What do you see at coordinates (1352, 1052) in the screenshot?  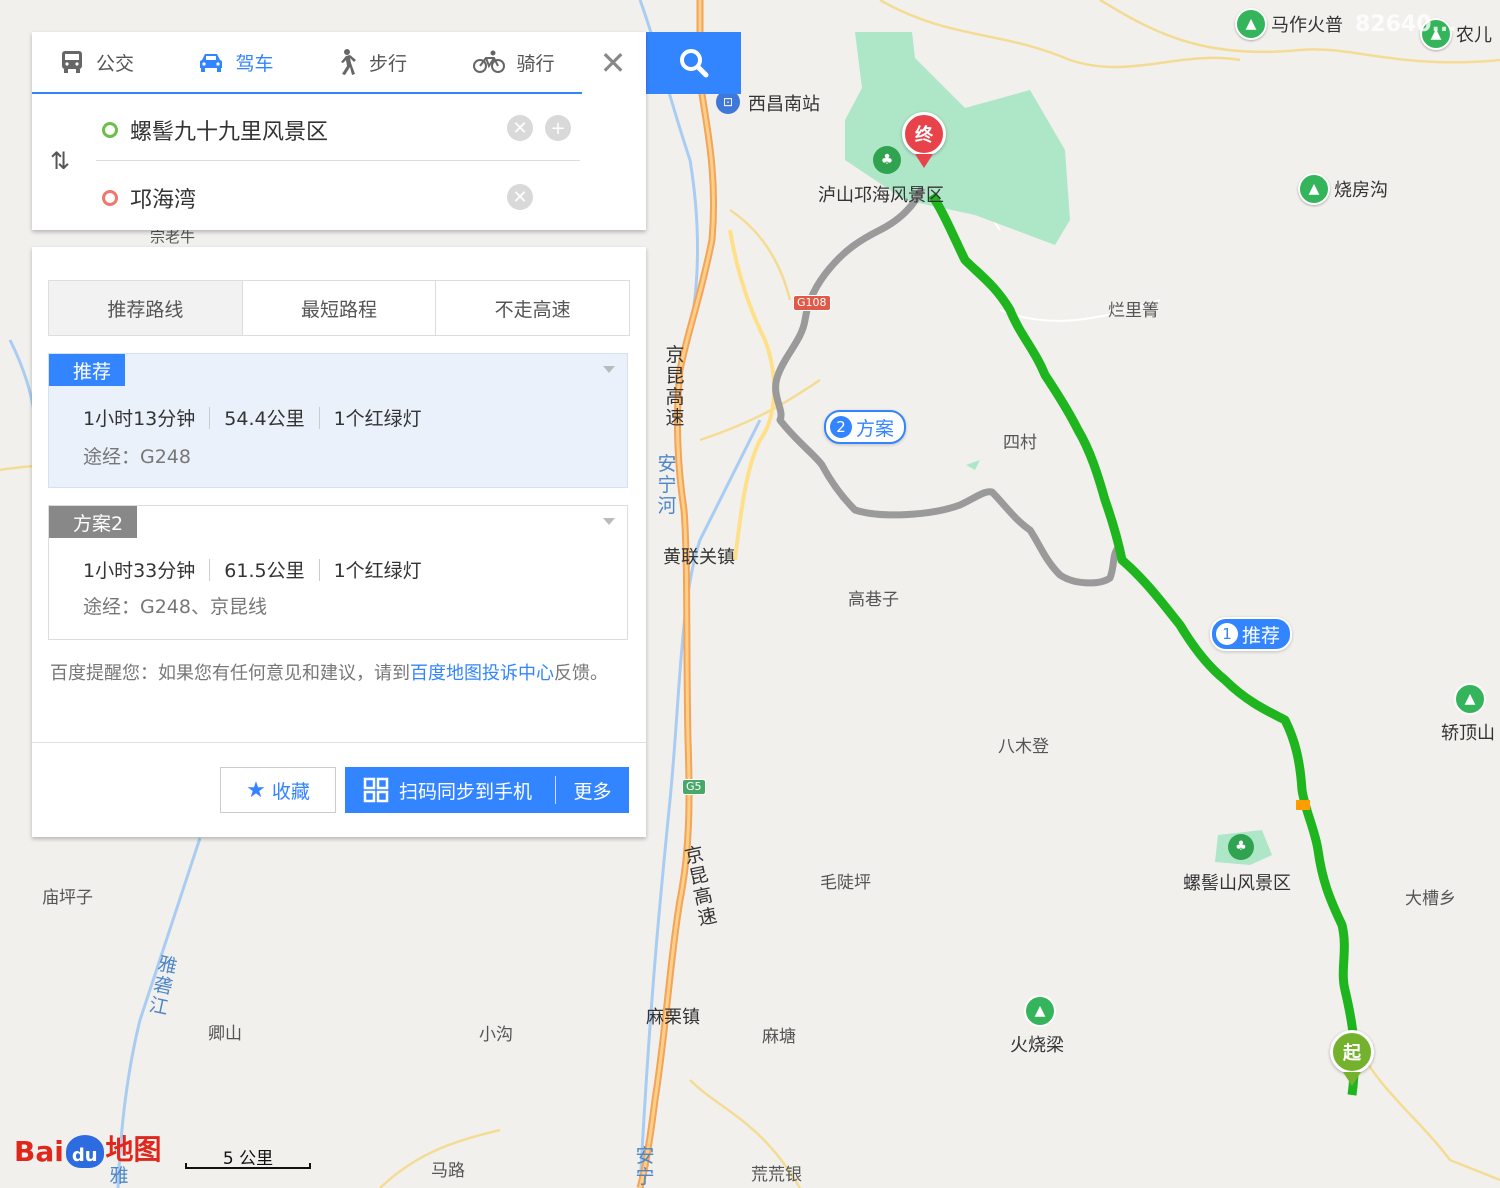 I see `start-marker: 起` at bounding box center [1352, 1052].